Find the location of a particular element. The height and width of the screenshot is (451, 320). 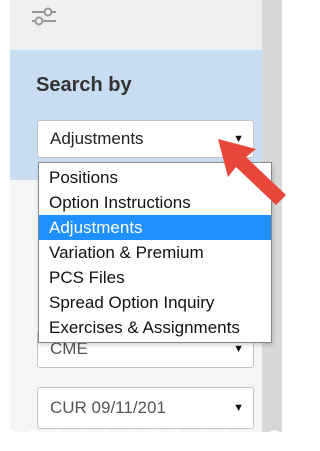

red-arrow-pointer-icon is located at coordinates (252, 172).